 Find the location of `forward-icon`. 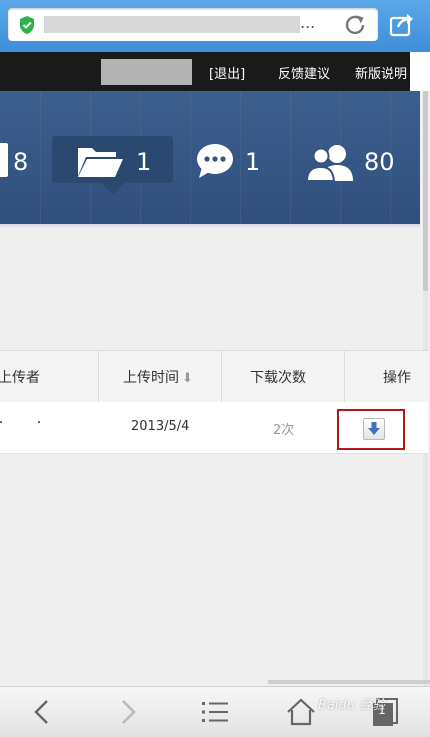

forward-icon is located at coordinates (128, 712).